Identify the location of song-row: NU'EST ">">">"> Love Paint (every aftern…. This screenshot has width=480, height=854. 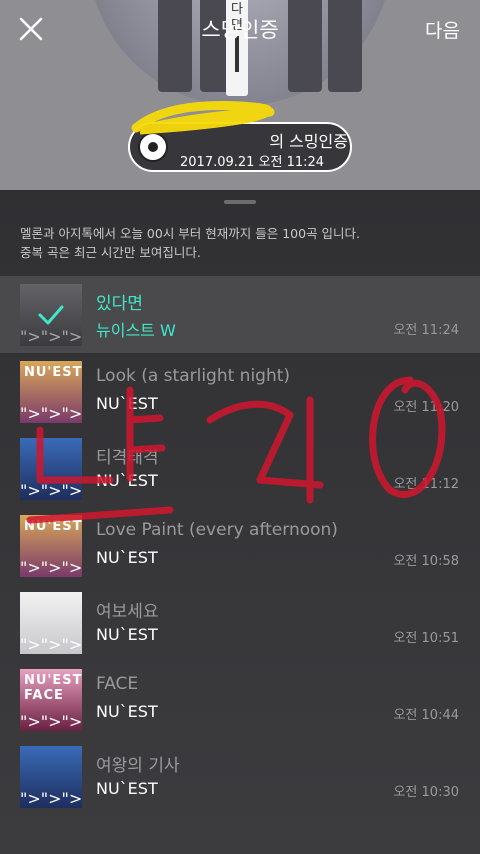
(240, 545).